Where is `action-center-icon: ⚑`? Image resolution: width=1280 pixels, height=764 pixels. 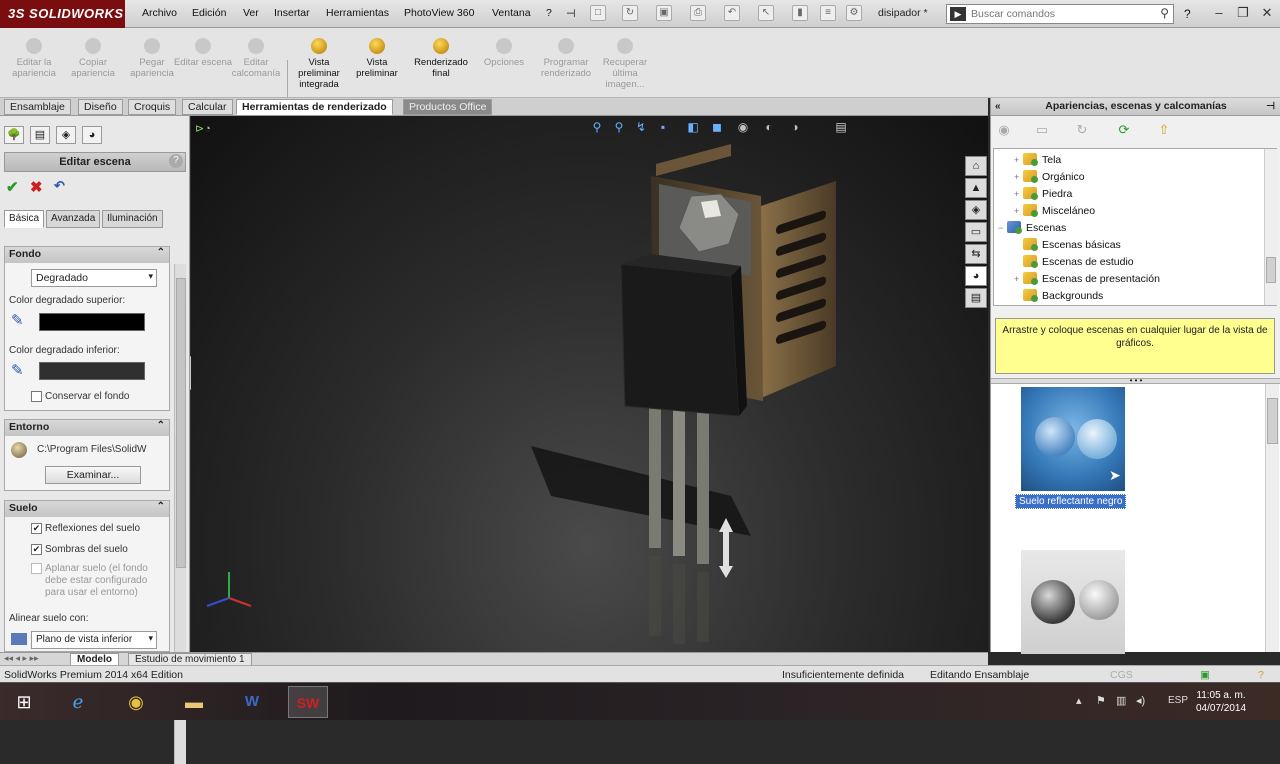
action-center-icon: ⚑ is located at coordinates (1101, 700).